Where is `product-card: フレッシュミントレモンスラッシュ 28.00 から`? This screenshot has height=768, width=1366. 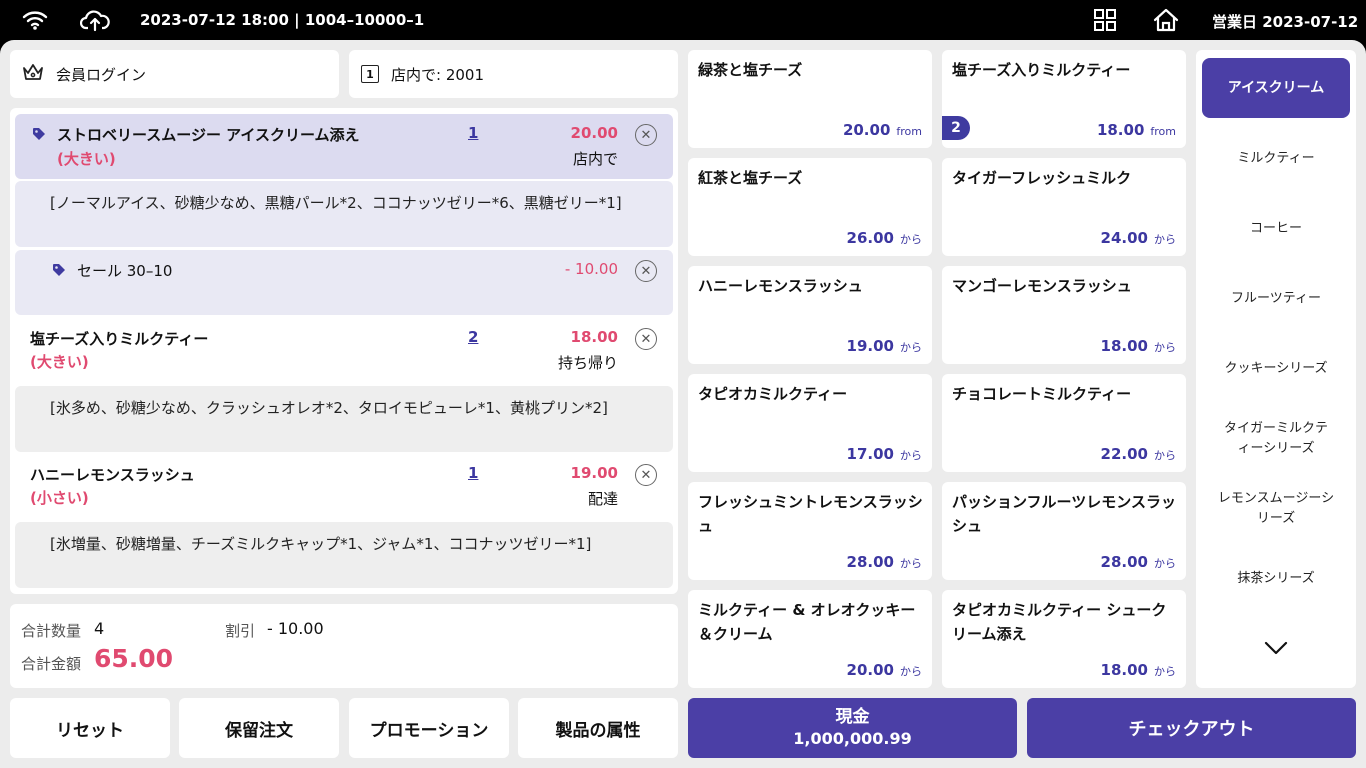
product-card: フレッシュミントレモンスラッシュ 28.00 から is located at coordinates (810, 531).